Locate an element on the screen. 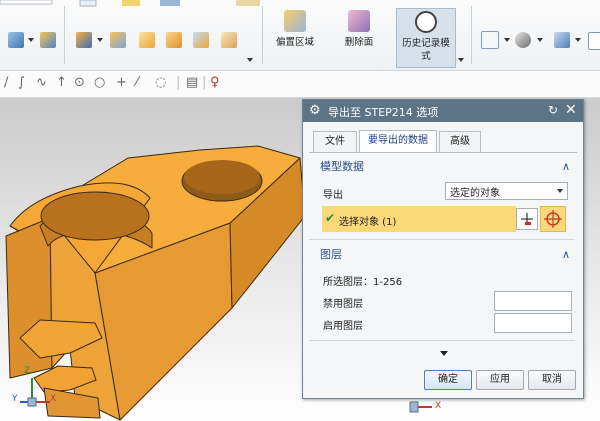  reset-icon: ↻ is located at coordinates (553, 110).